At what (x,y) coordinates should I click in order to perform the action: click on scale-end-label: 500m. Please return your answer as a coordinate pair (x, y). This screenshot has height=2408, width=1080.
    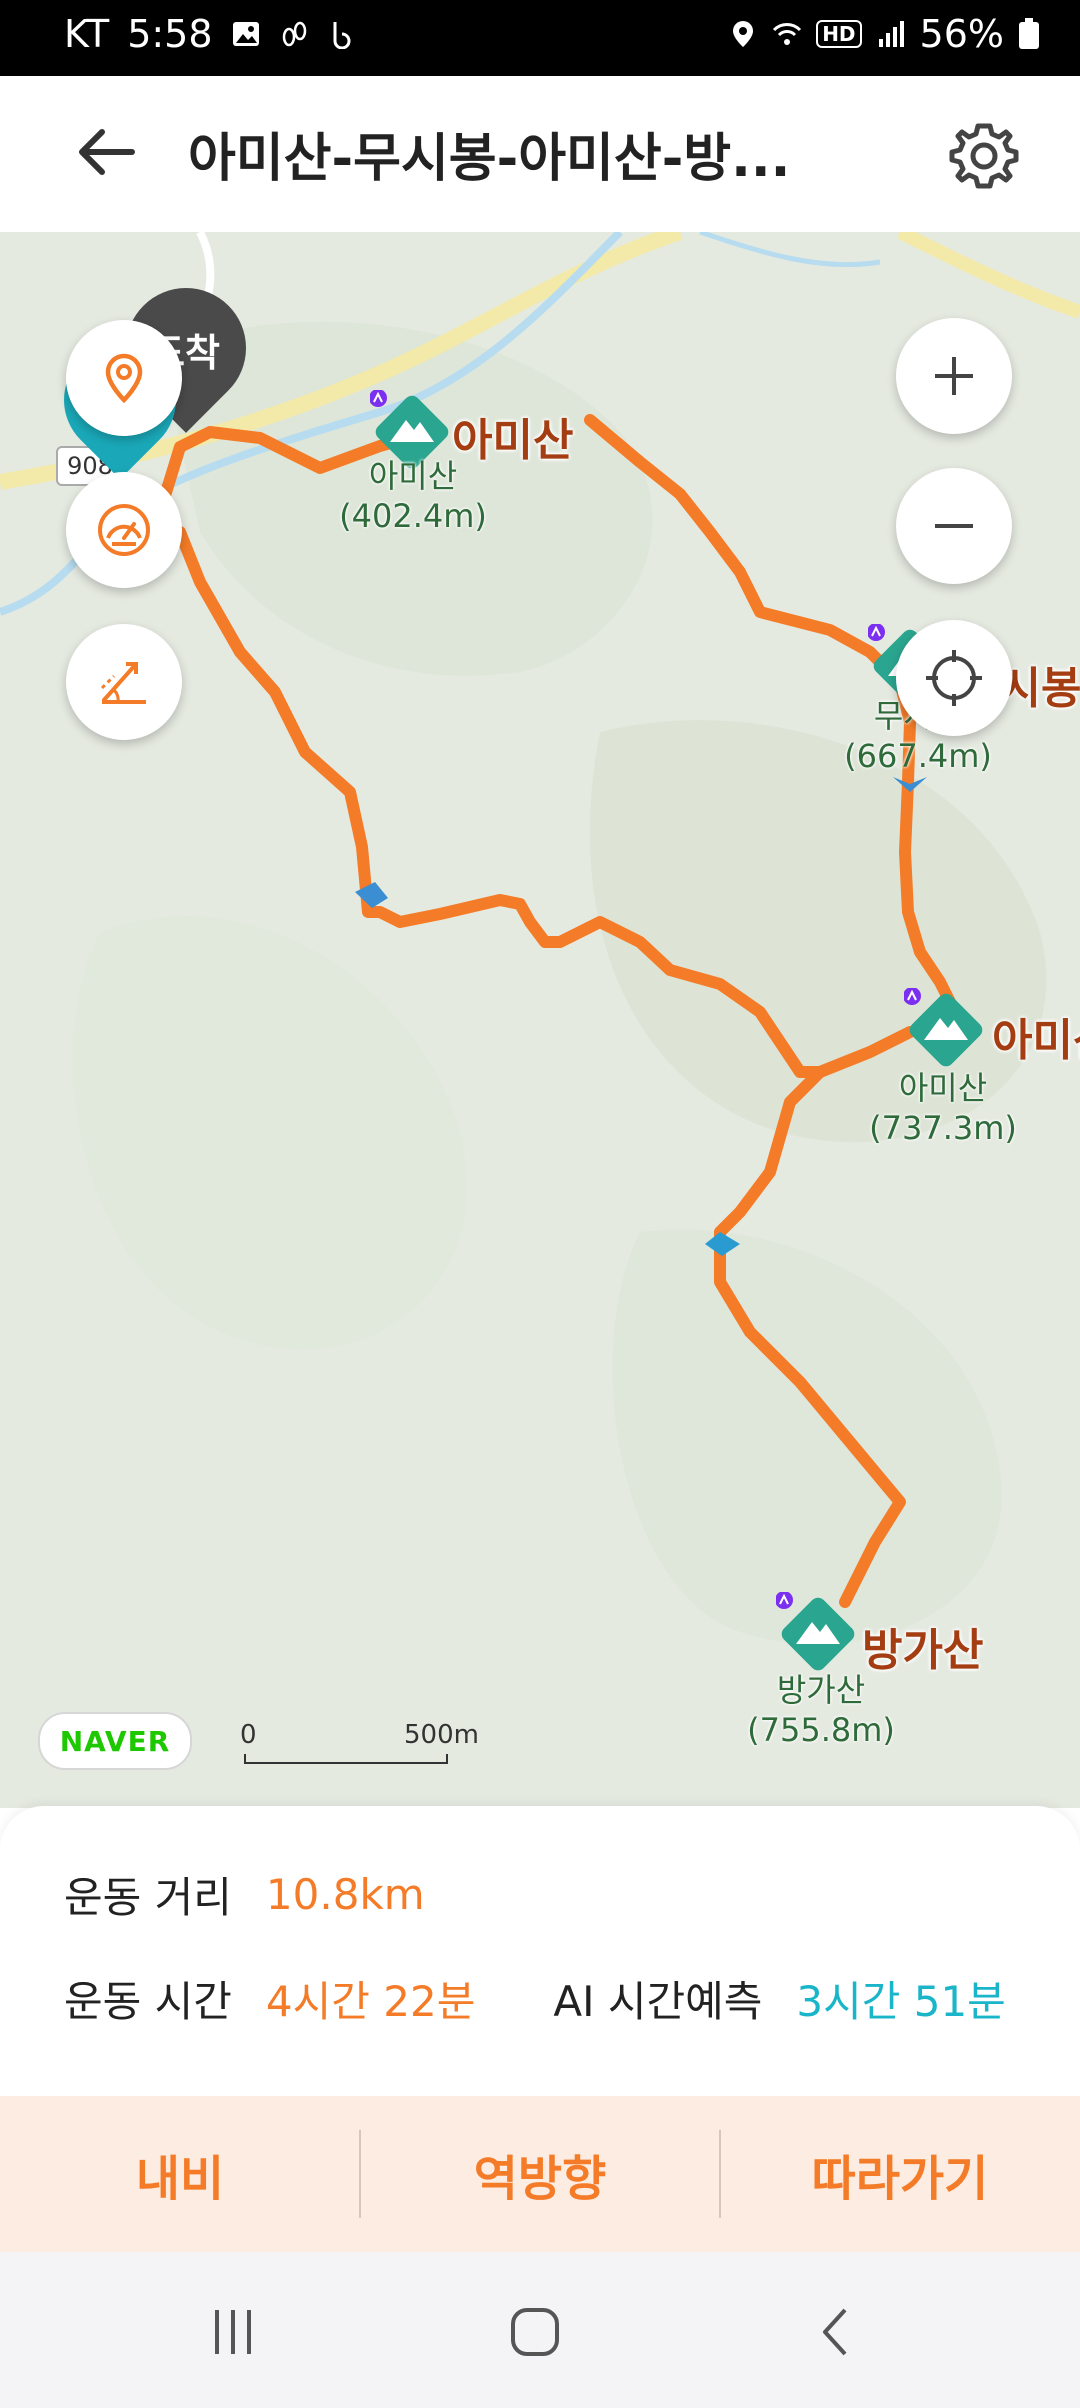
    Looking at the image, I should click on (441, 1735).